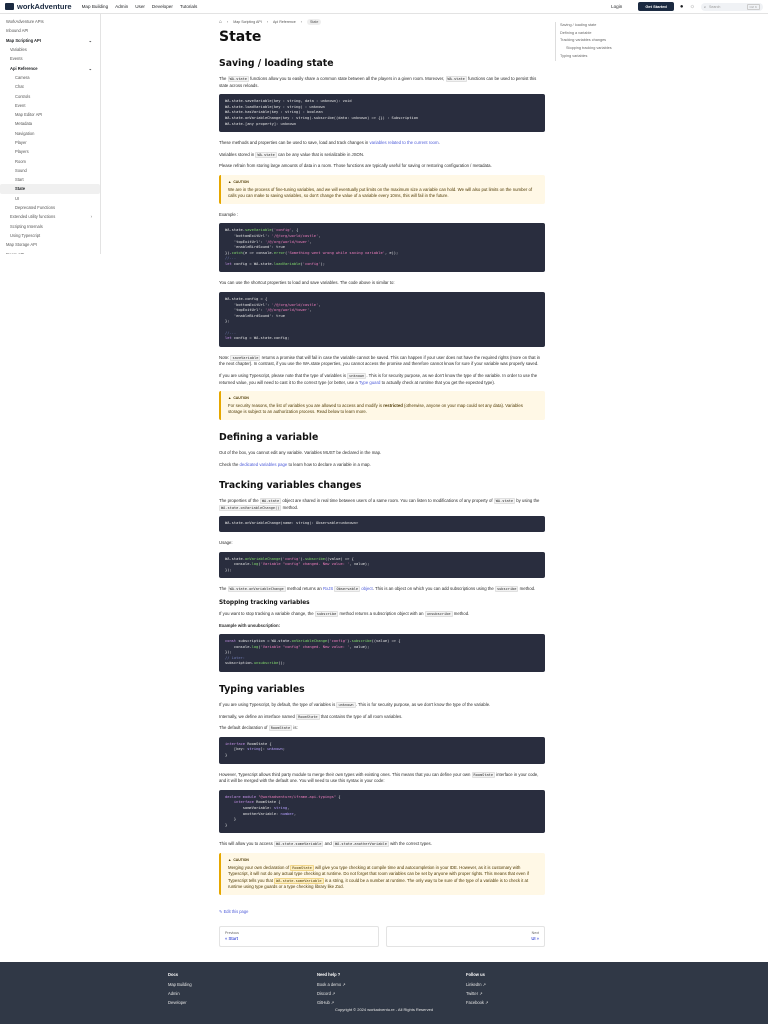  Describe the element at coordinates (50, 226) in the screenshot. I see `sidebar-item: Scripting Internals` at that location.